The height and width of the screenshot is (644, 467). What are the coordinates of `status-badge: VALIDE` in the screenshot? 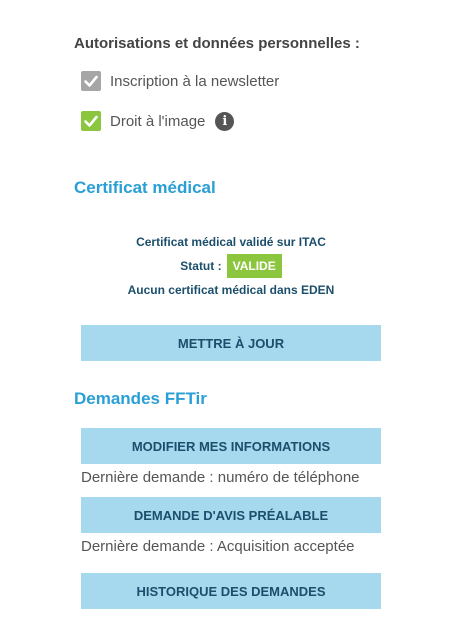 It's located at (254, 266).